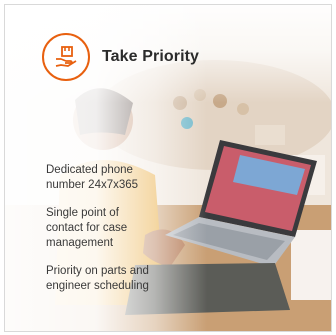  I want to click on card-header: Take Priority, so click(120, 57).